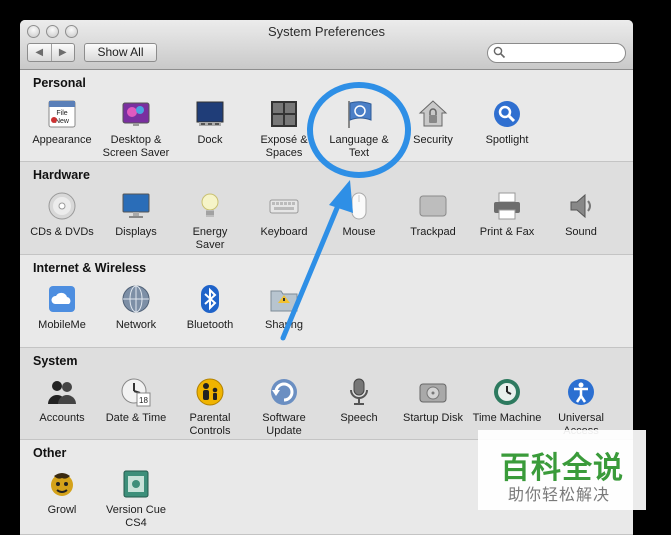  I want to click on pref-pane-label: Dock, so click(210, 140).